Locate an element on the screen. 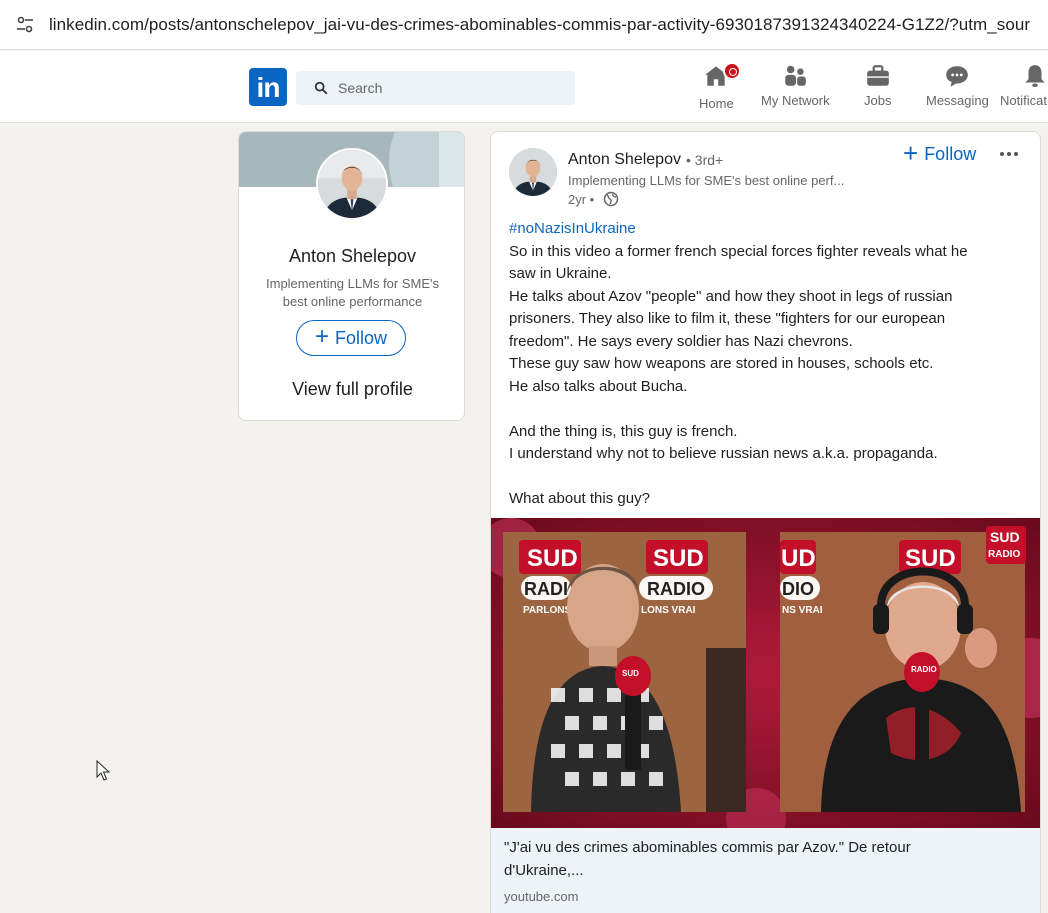 The width and height of the screenshot is (1048, 913). follow-button: + Follow is located at coordinates (351, 338).